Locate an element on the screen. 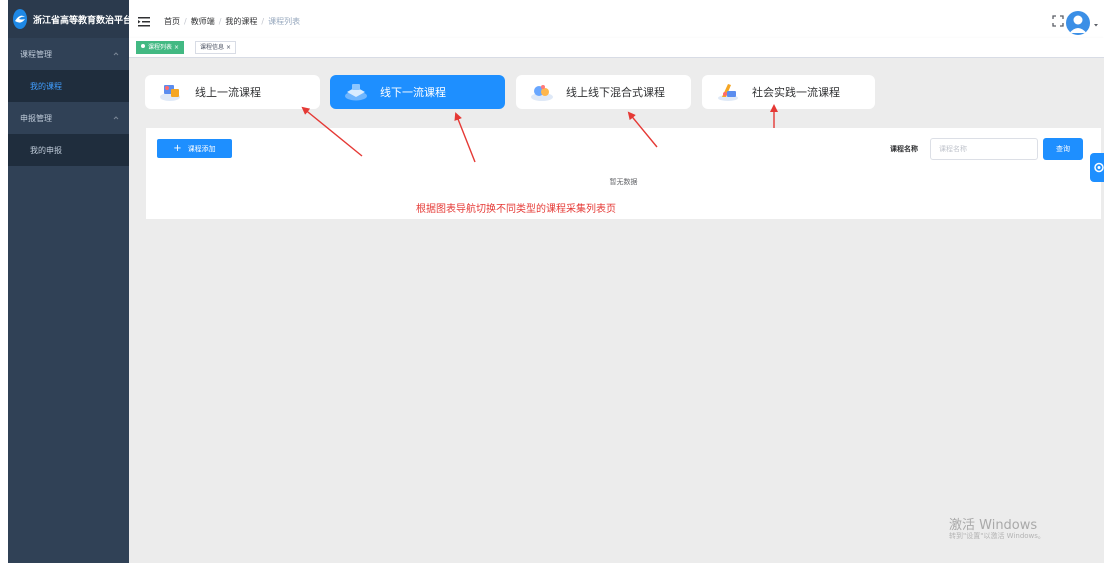 The height and width of the screenshot is (563, 1104). logo-icon is located at coordinates (20, 19).